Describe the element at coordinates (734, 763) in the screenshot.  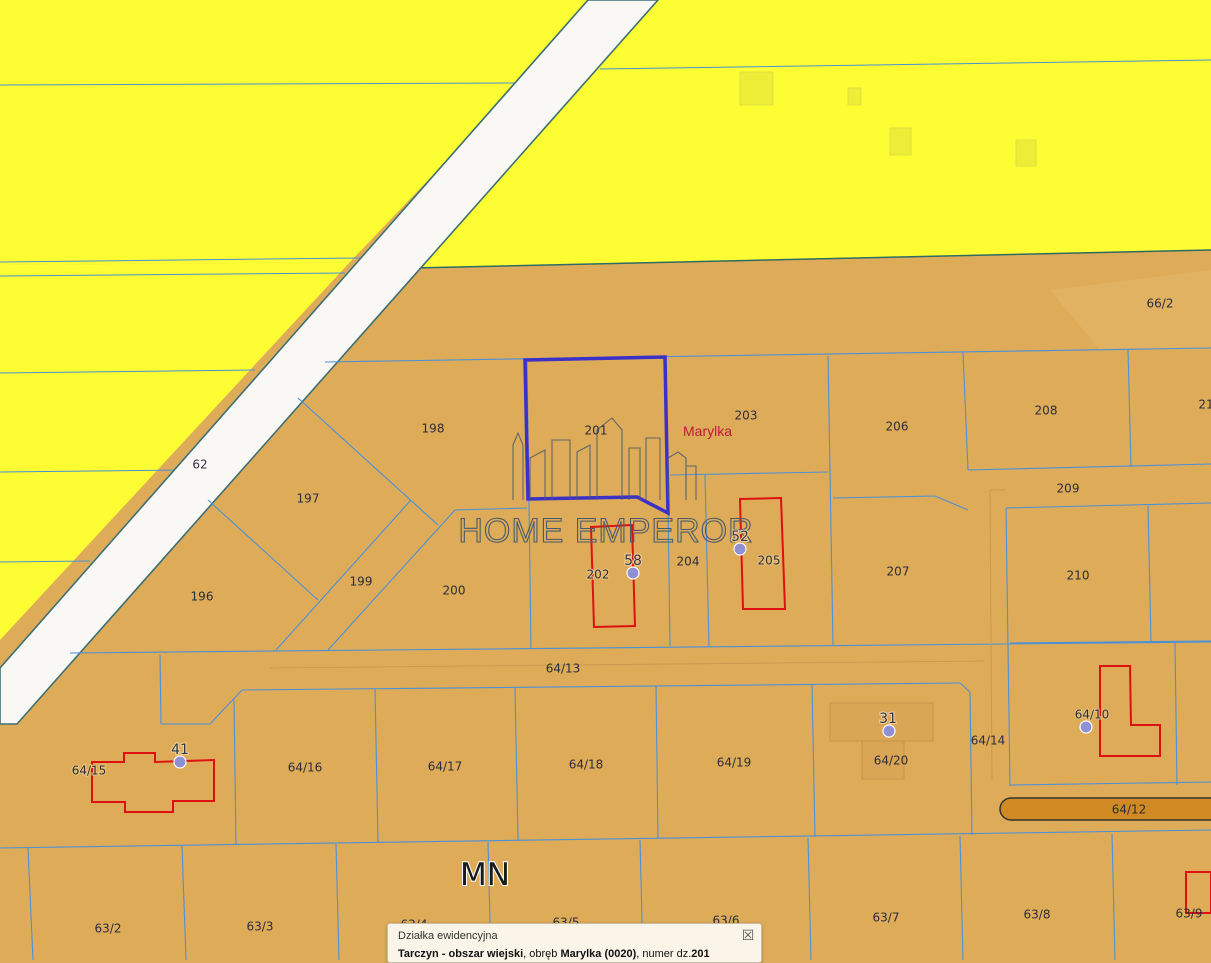
I see `parcel-label-64-19: 64/19` at that location.